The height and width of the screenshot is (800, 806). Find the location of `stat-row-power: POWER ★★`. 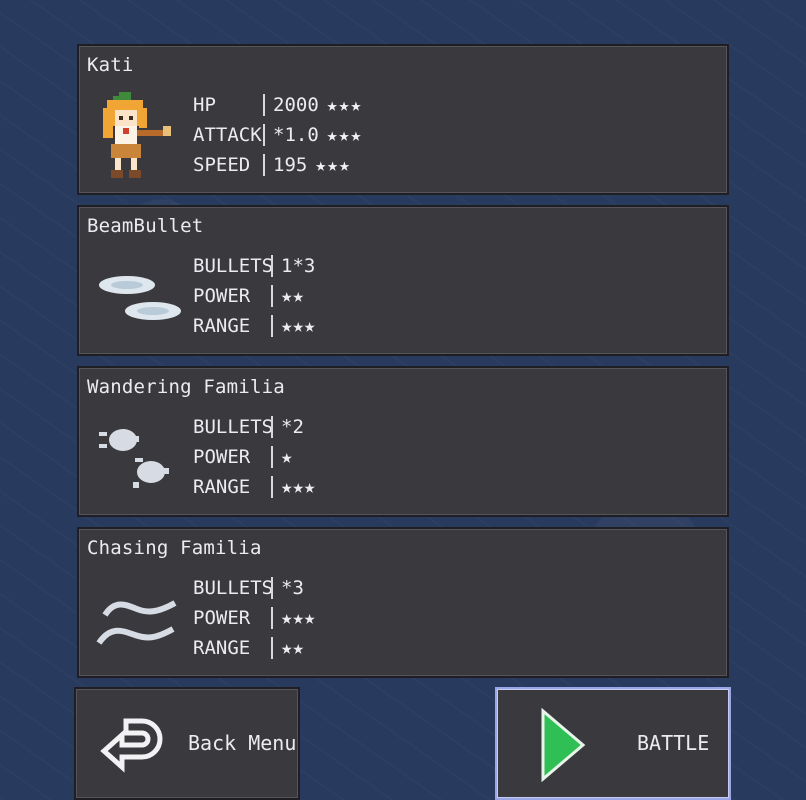

stat-row-power: POWER ★★ is located at coordinates (254, 296).